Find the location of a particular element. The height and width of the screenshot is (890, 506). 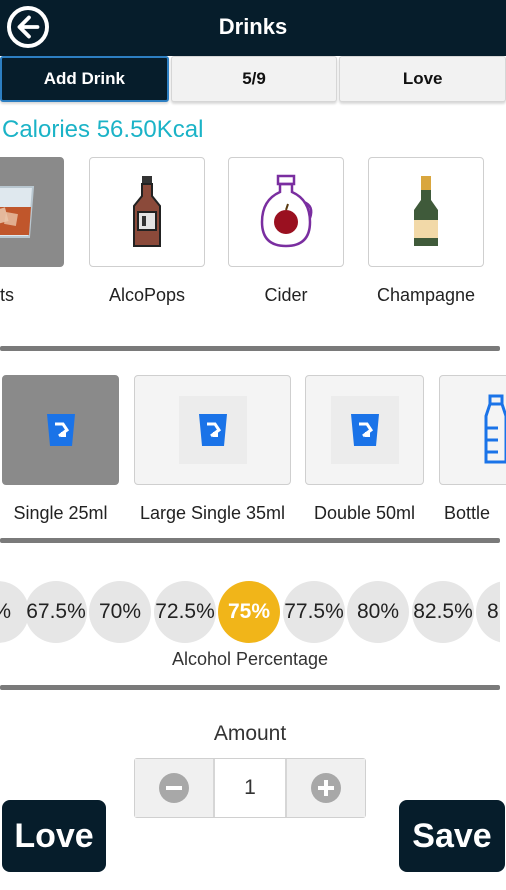

pct-option: 80% is located at coordinates (378, 612).